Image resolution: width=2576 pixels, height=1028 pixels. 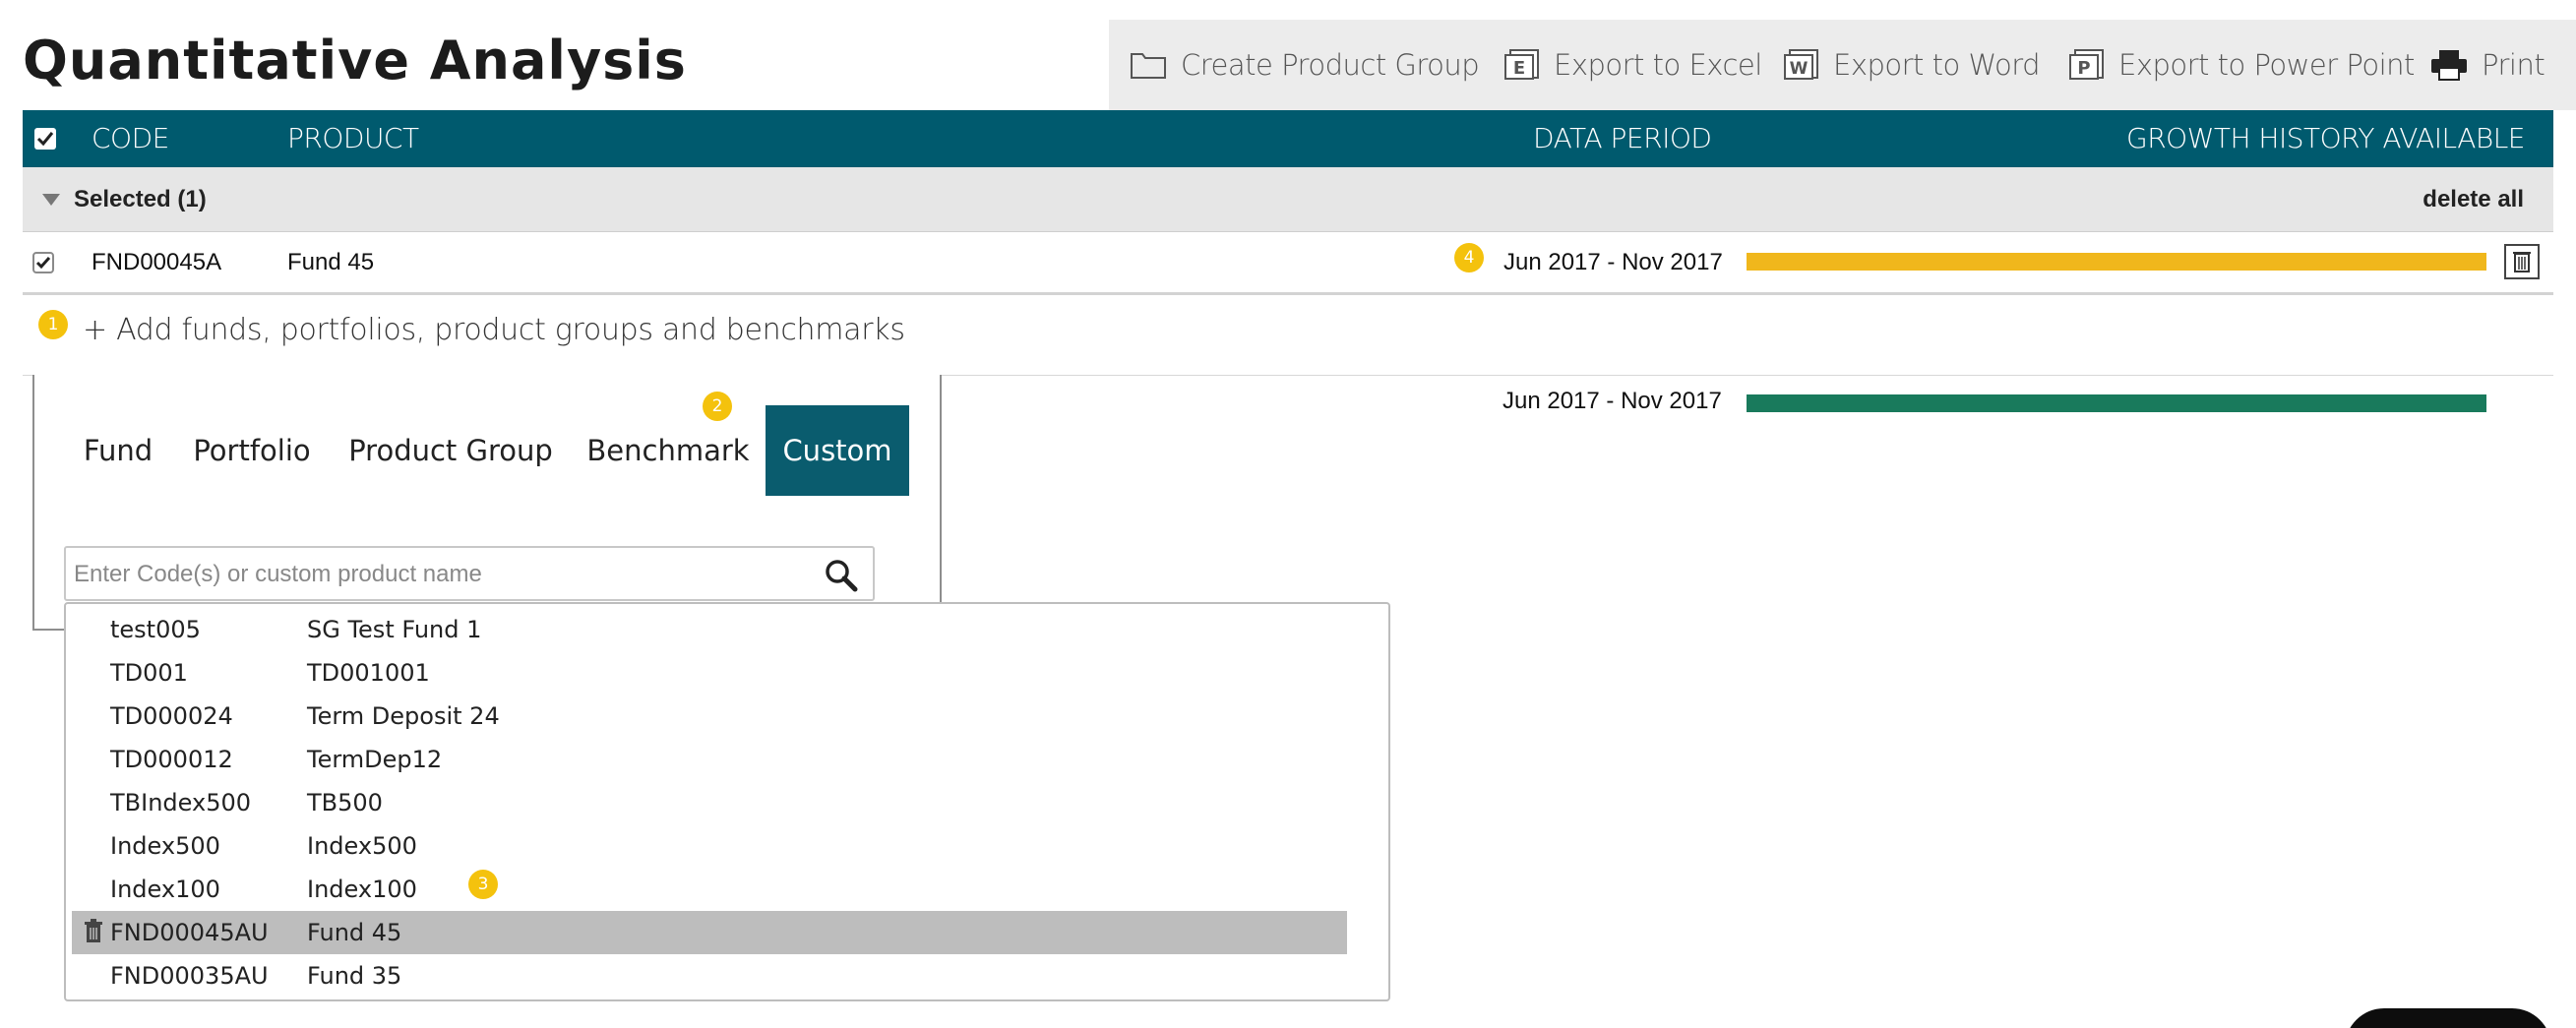 I want to click on export-word-button: W Export to Word, so click(x=1912, y=65).